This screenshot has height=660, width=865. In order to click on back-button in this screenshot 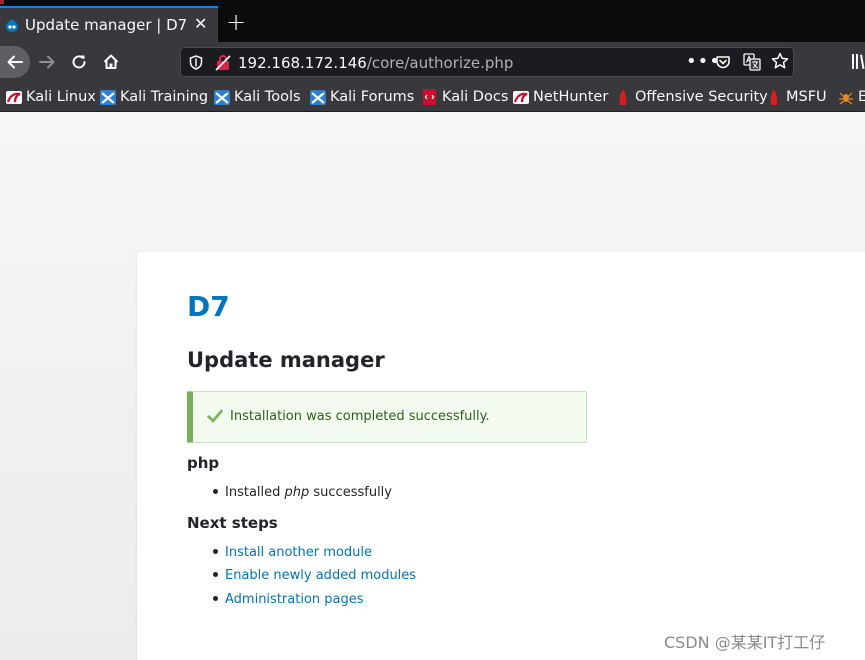, I will do `click(15, 62)`.